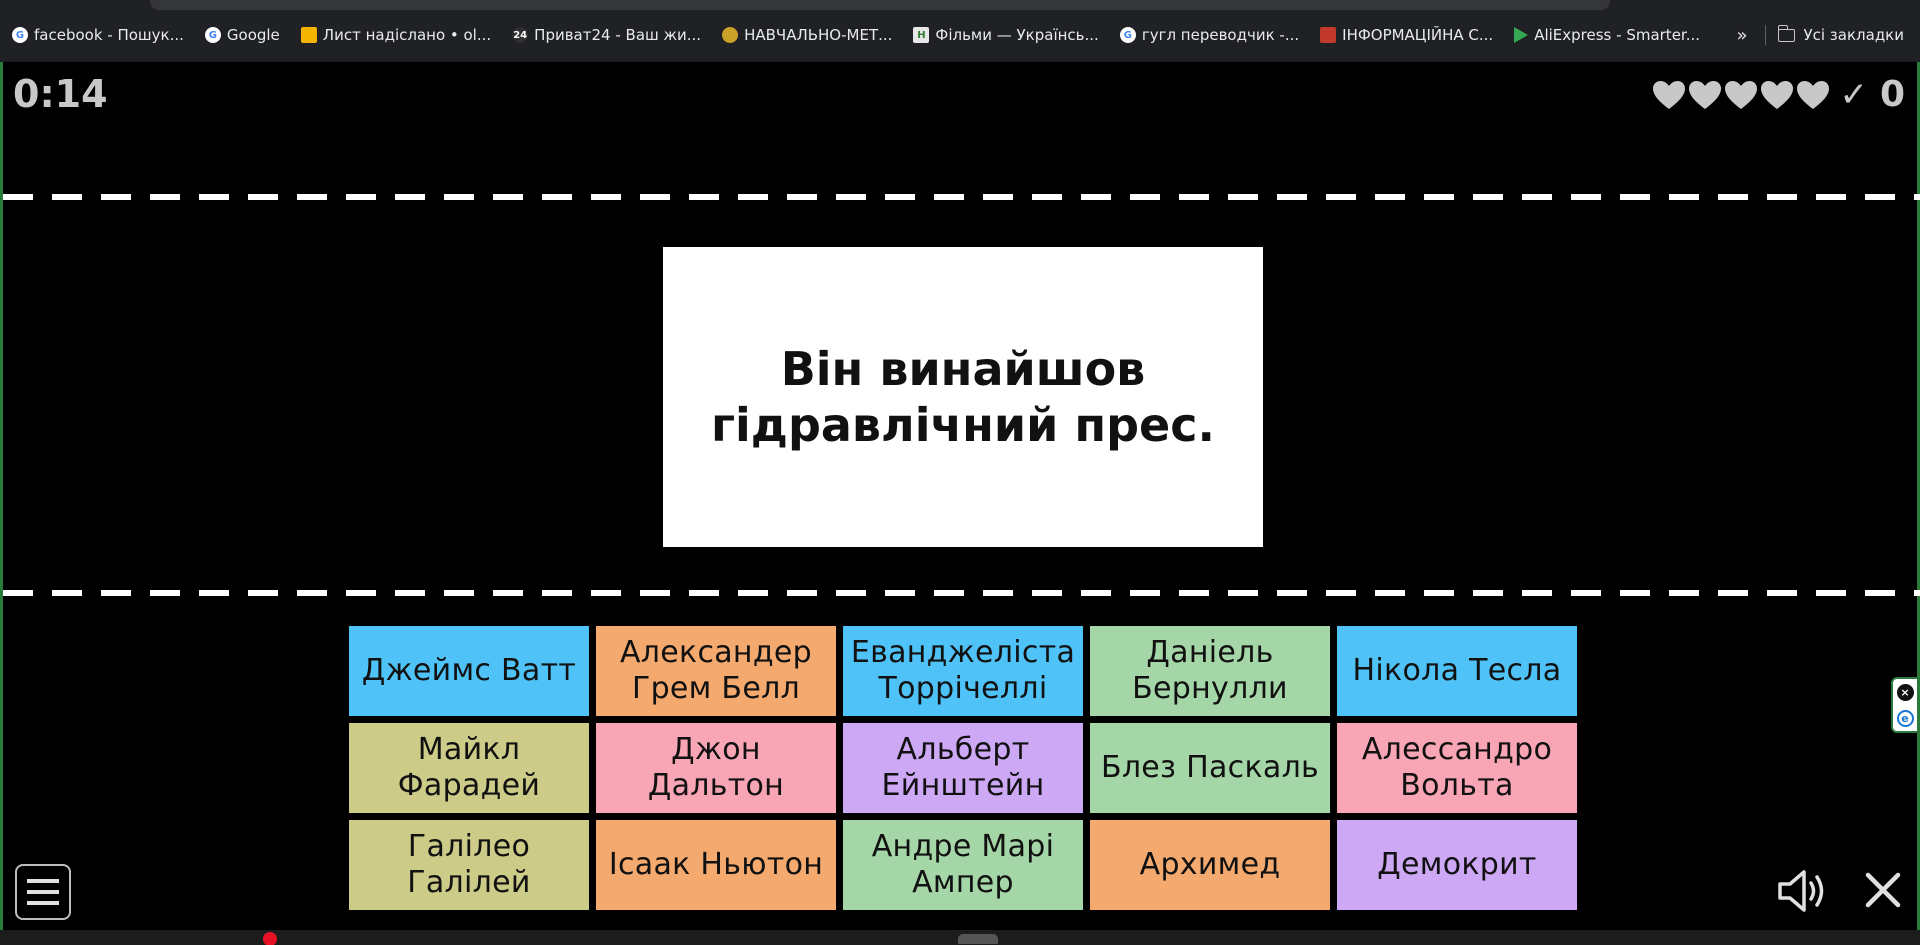  What do you see at coordinates (1457, 671) in the screenshot?
I see `answer-option: Нікола Тесла` at bounding box center [1457, 671].